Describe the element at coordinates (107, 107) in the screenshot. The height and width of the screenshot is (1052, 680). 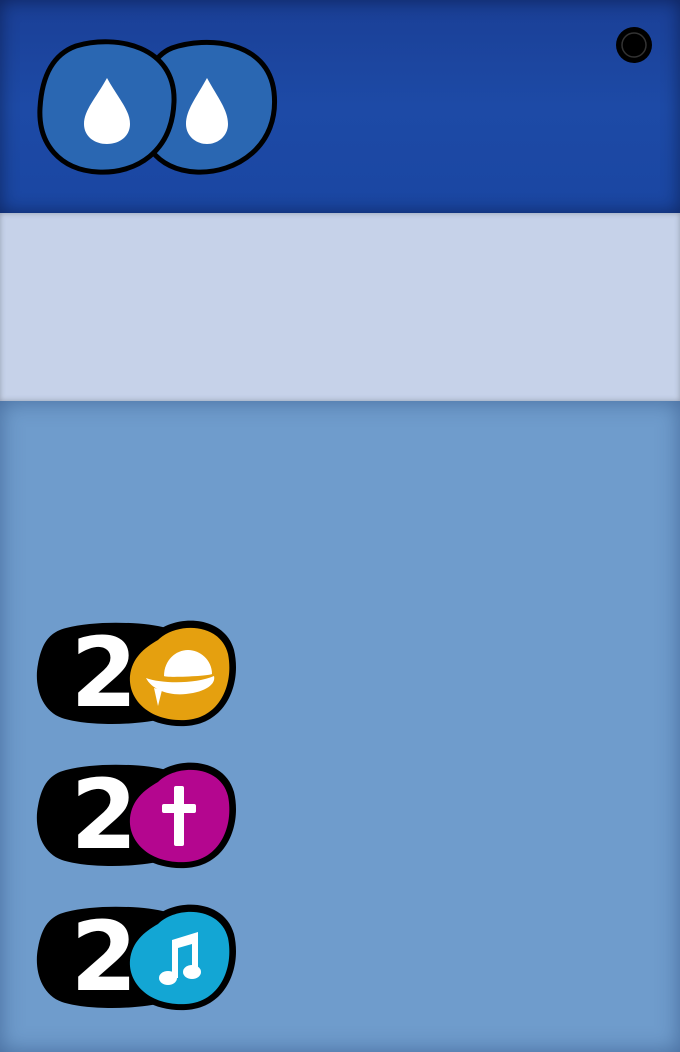
I see `water-drop-icon` at that location.